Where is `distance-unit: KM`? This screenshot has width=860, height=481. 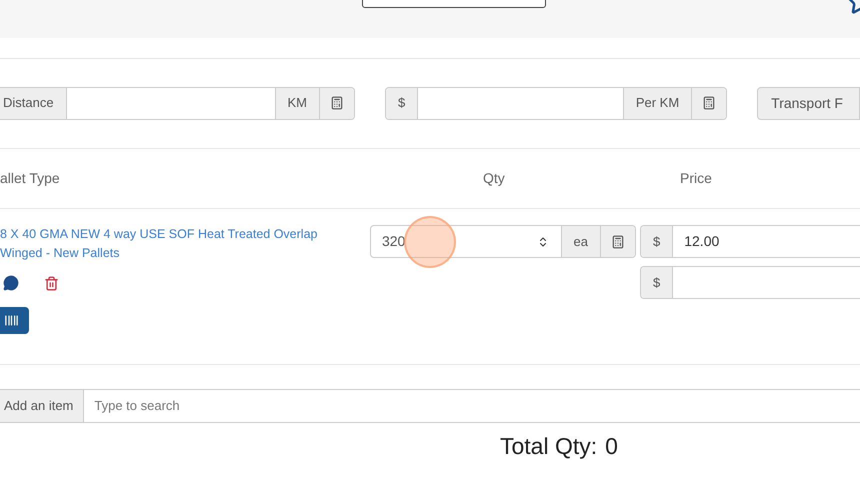 distance-unit: KM is located at coordinates (296, 103).